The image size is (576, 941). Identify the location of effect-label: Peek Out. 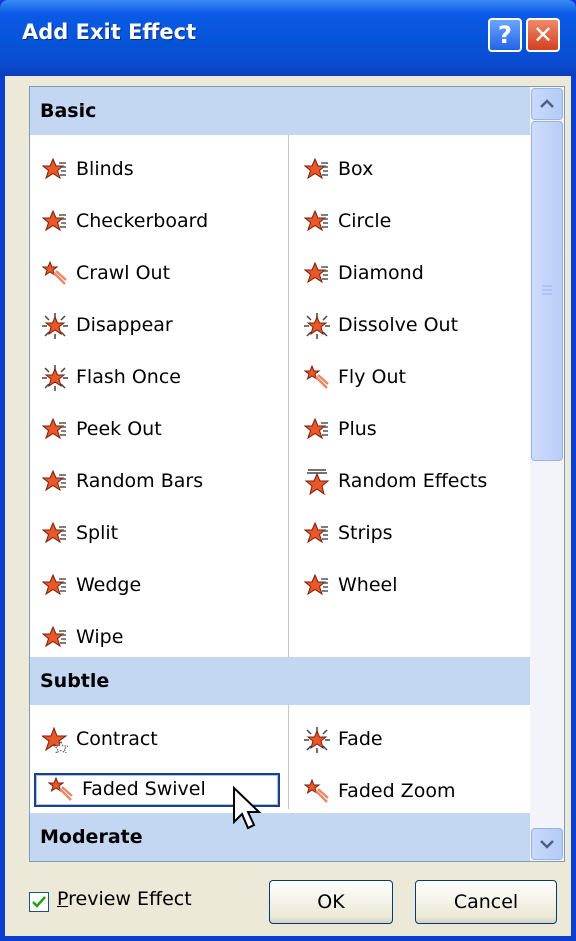
(119, 429).